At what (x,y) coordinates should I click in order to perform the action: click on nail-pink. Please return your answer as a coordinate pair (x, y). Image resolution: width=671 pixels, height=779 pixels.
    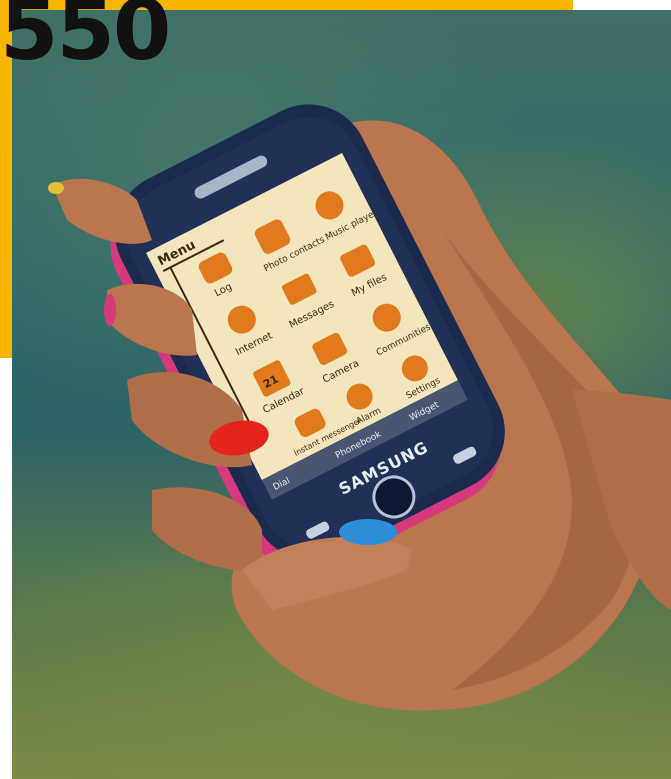
    Looking at the image, I should click on (110, 310).